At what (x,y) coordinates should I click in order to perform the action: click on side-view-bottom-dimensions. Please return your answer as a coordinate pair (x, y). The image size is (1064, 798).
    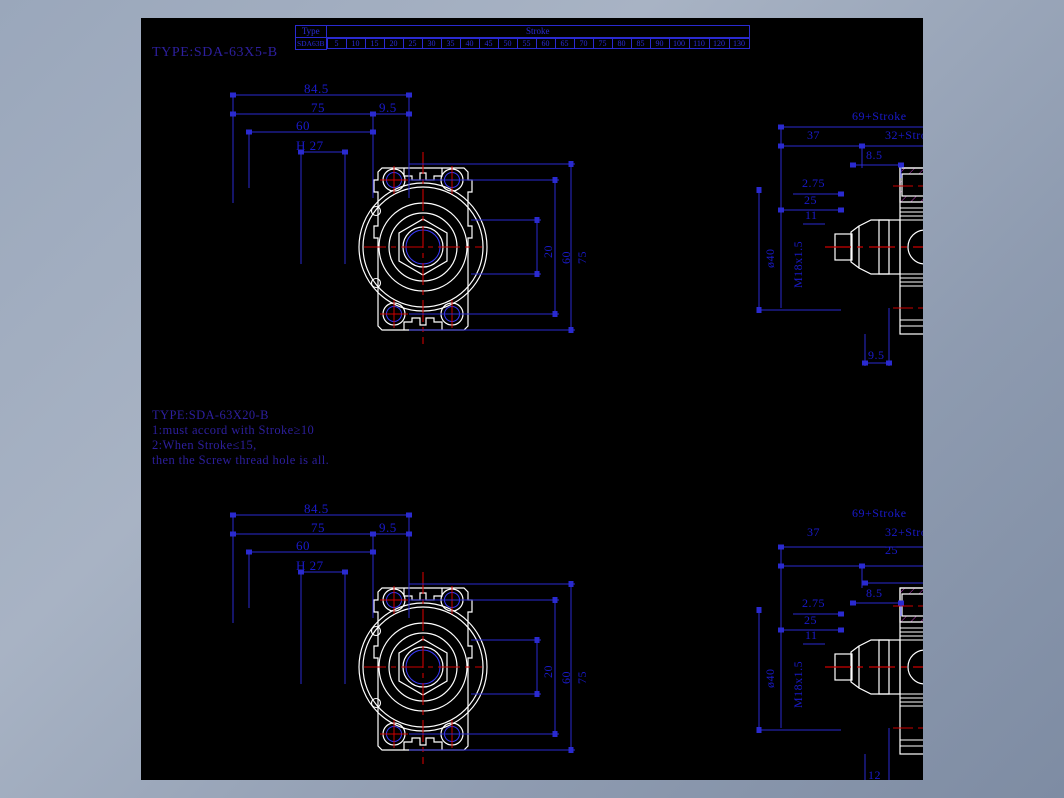
    Looking at the image, I should click on (839, 662).